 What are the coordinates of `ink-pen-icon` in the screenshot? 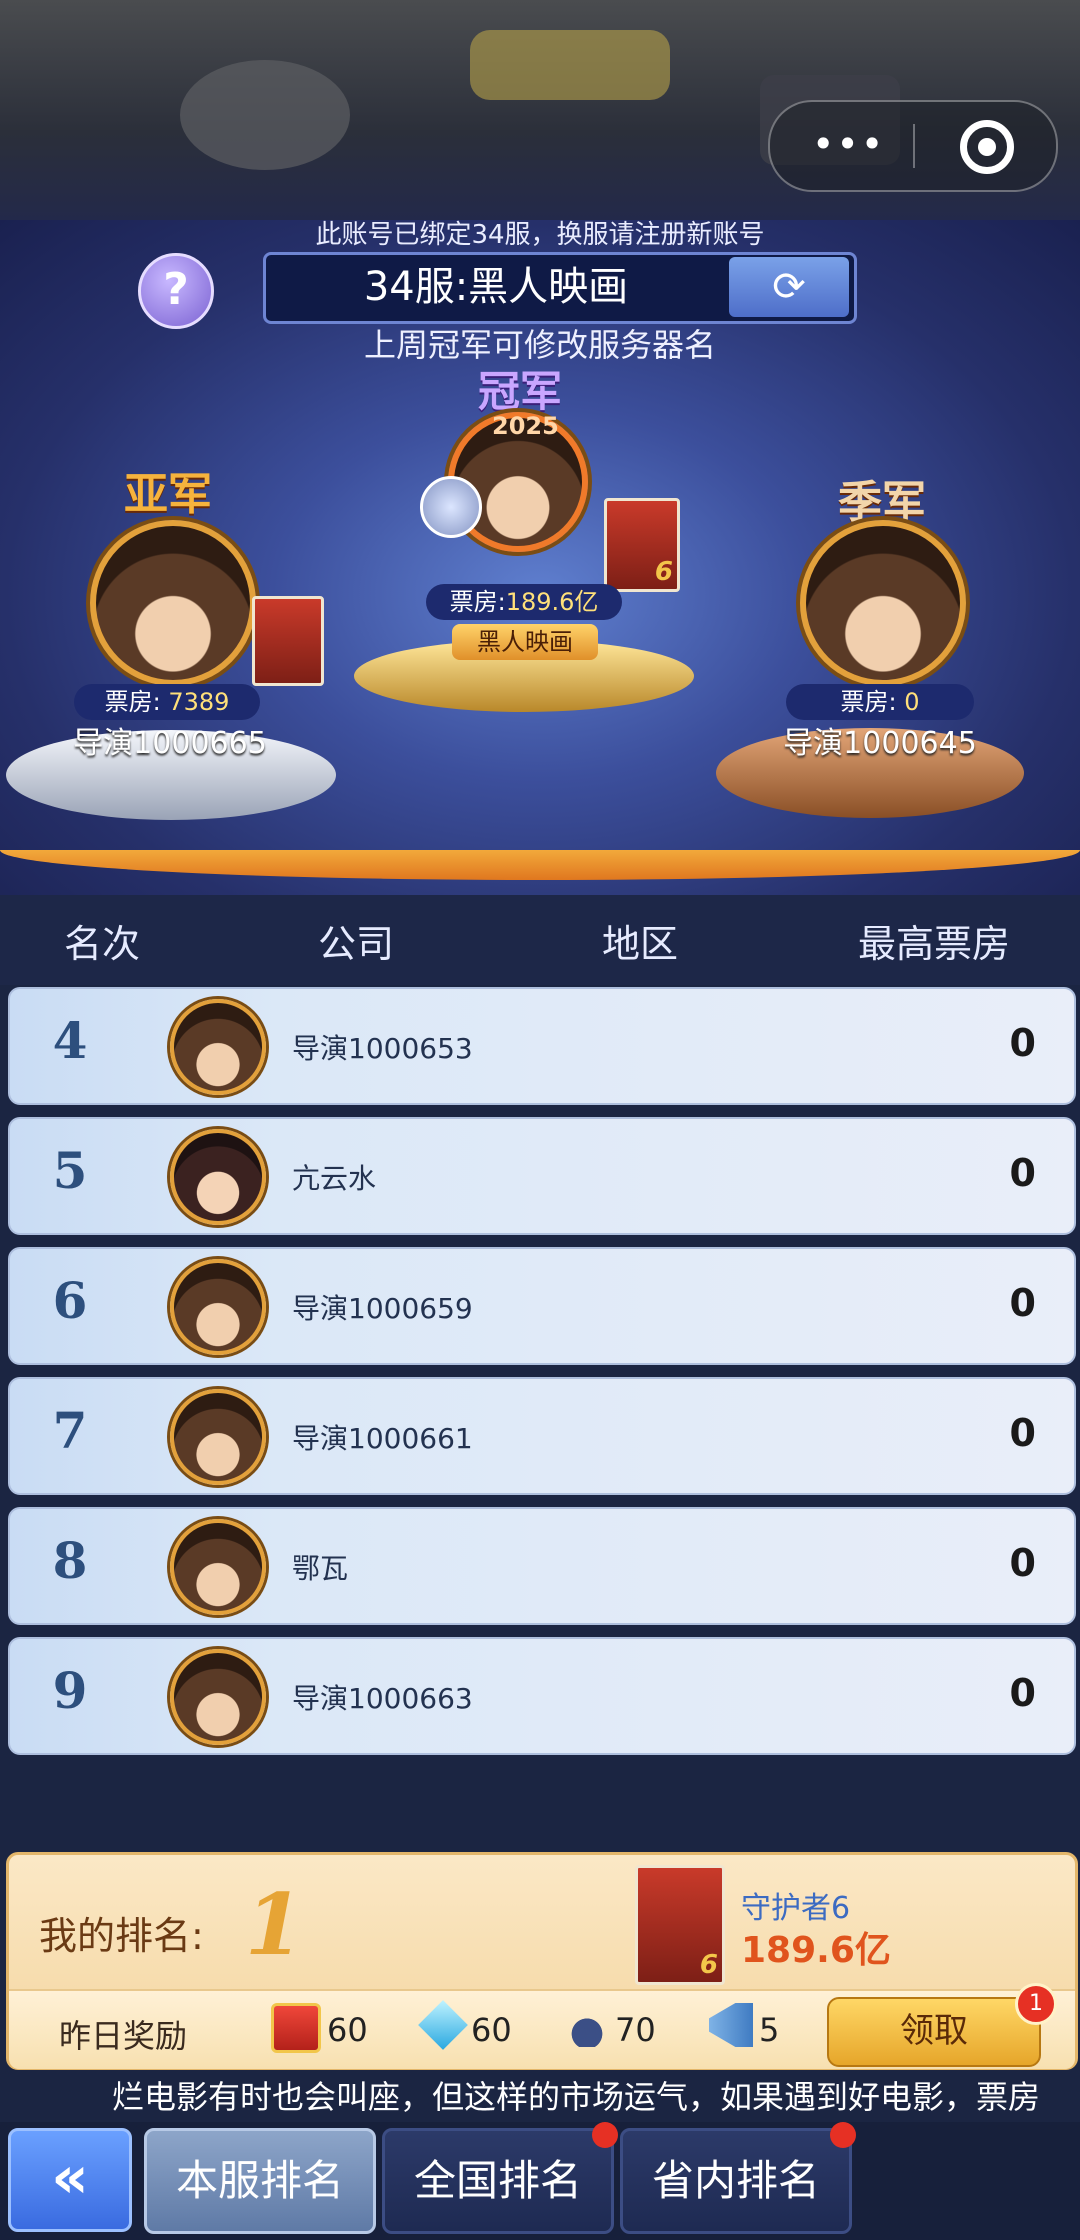 It's located at (587, 2025).